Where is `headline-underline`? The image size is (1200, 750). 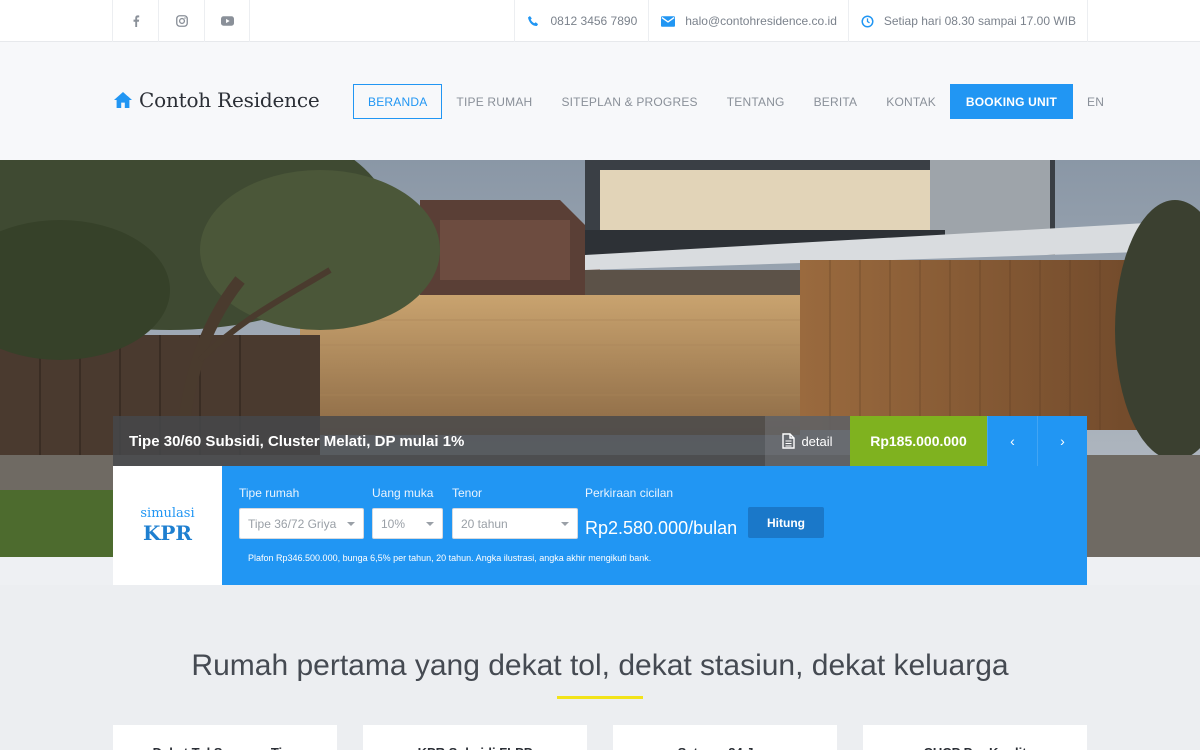 headline-underline is located at coordinates (600, 697).